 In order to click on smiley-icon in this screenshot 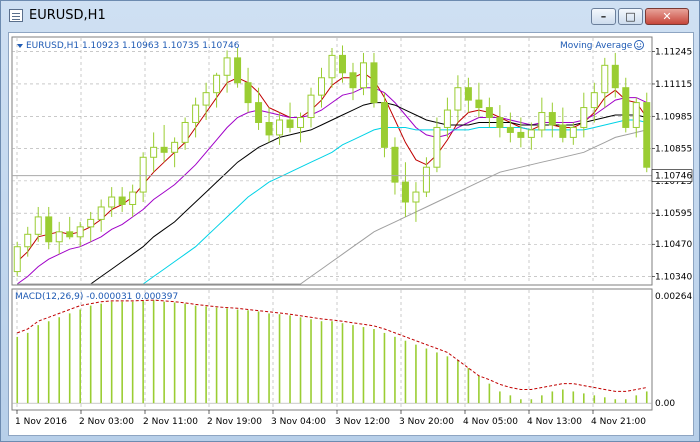, I will do `click(639, 45)`.